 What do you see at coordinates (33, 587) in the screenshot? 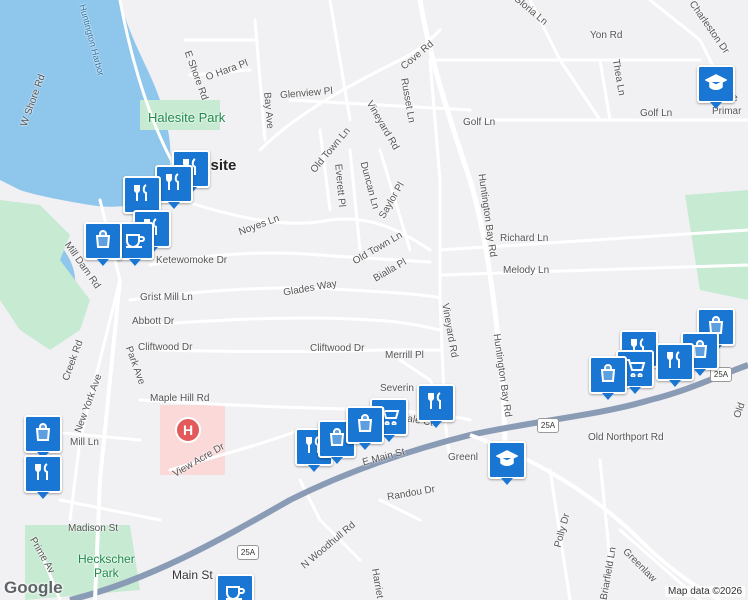
I see `google-logo: Google` at bounding box center [33, 587].